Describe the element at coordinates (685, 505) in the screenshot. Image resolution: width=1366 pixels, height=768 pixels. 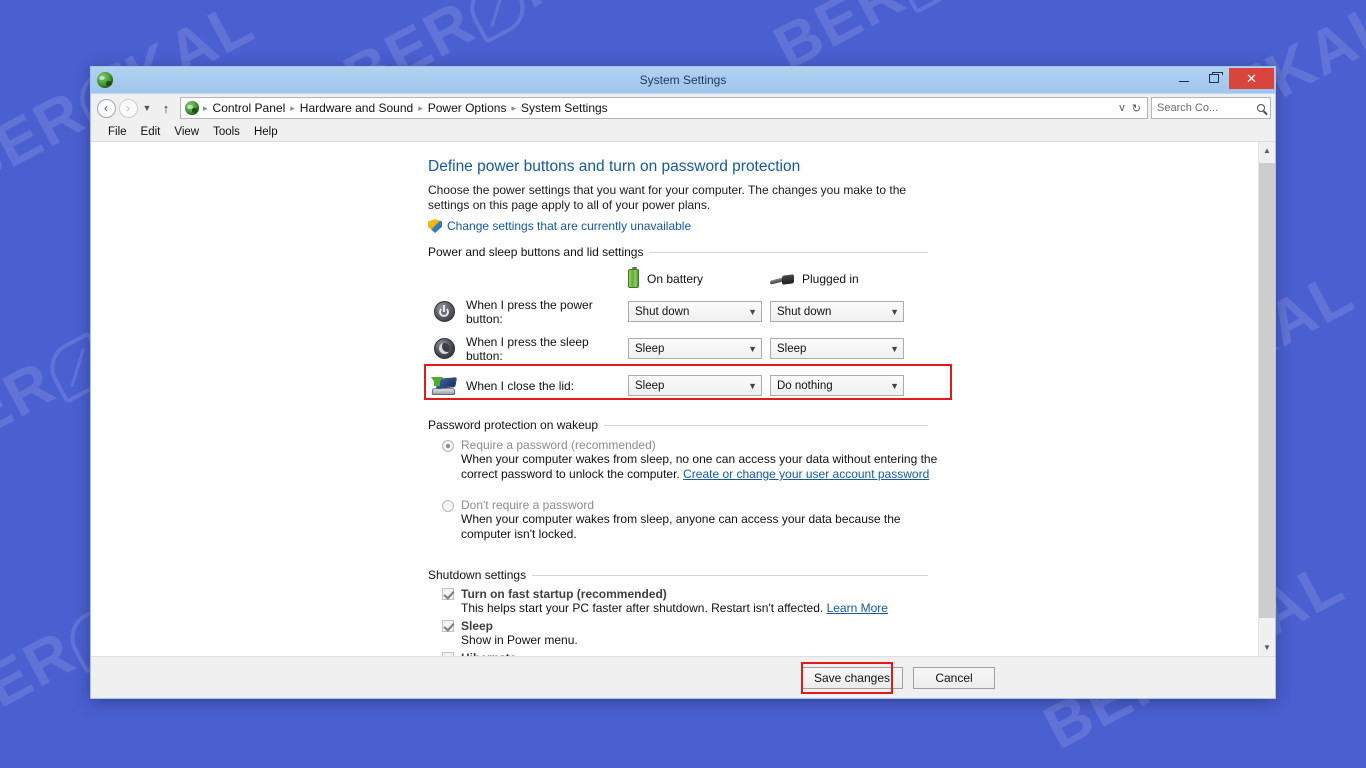
I see `radio-dont-require-password: Don't require a password` at that location.